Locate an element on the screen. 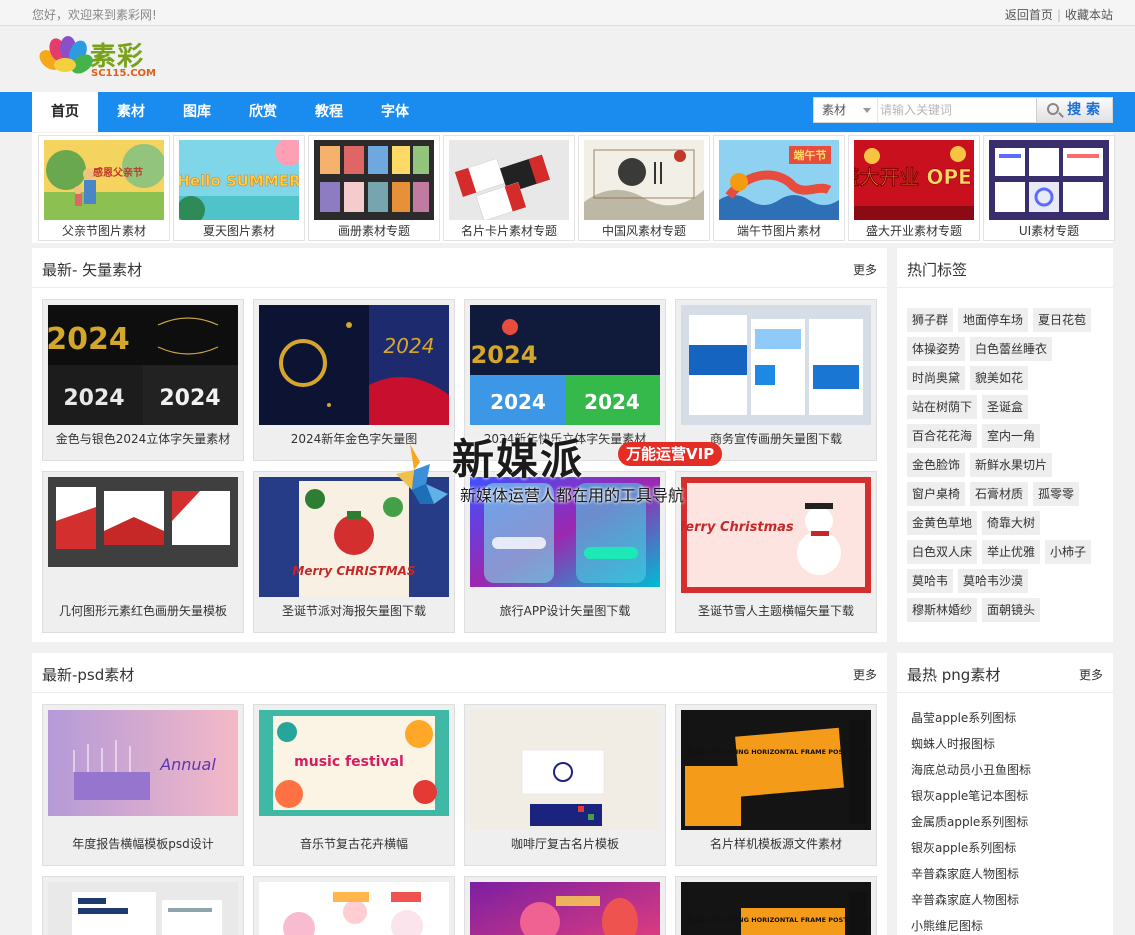  topic-caption: 父亲节图片素材 is located at coordinates (103, 231).